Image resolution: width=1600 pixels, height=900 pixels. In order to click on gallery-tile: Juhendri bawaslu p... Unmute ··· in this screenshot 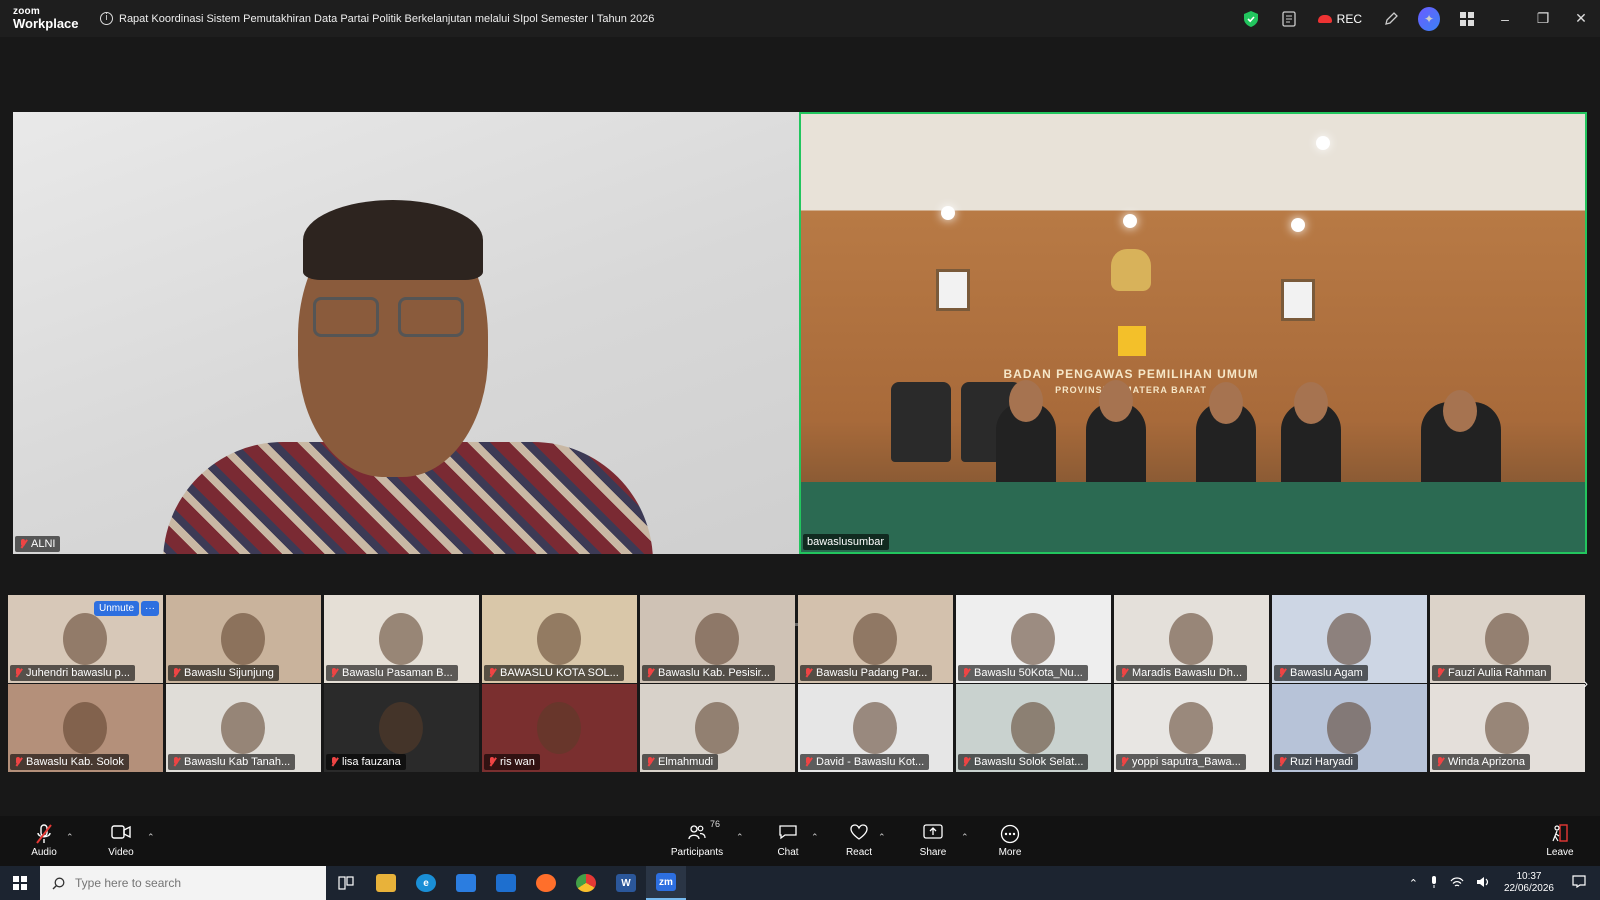, I will do `click(85, 639)`.